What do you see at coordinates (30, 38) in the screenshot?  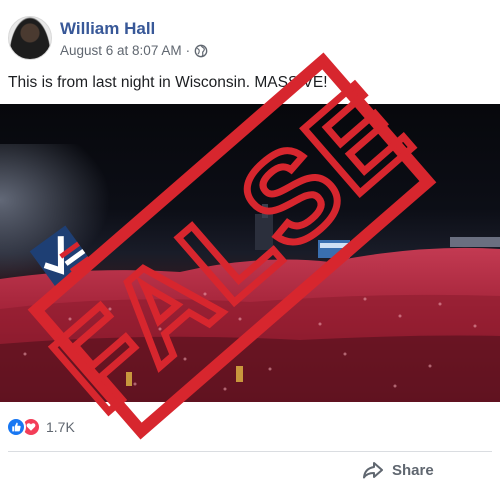 I see `author-avatar` at bounding box center [30, 38].